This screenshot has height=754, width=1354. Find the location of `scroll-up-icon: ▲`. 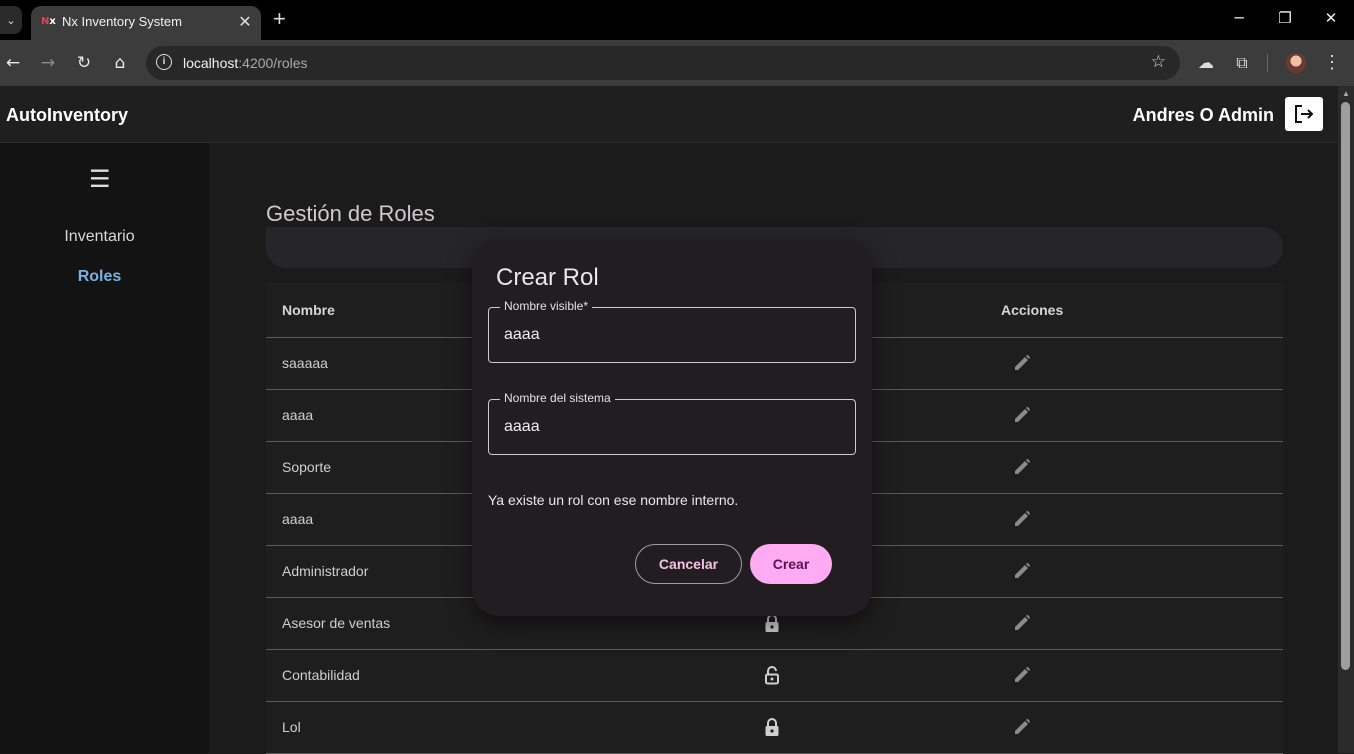

scroll-up-icon: ▲ is located at coordinates (1346, 93).